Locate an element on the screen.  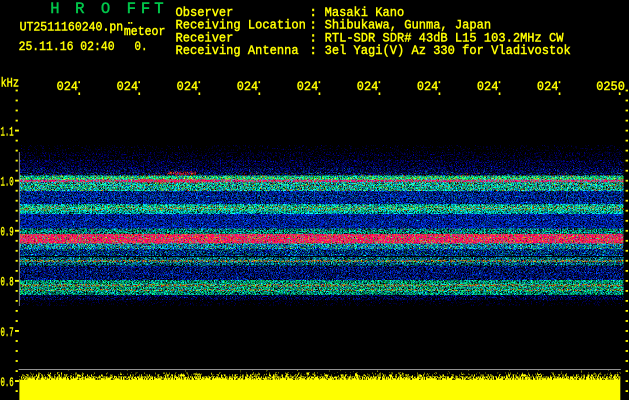
svg-text: 0.9 is located at coordinates (7, 232).